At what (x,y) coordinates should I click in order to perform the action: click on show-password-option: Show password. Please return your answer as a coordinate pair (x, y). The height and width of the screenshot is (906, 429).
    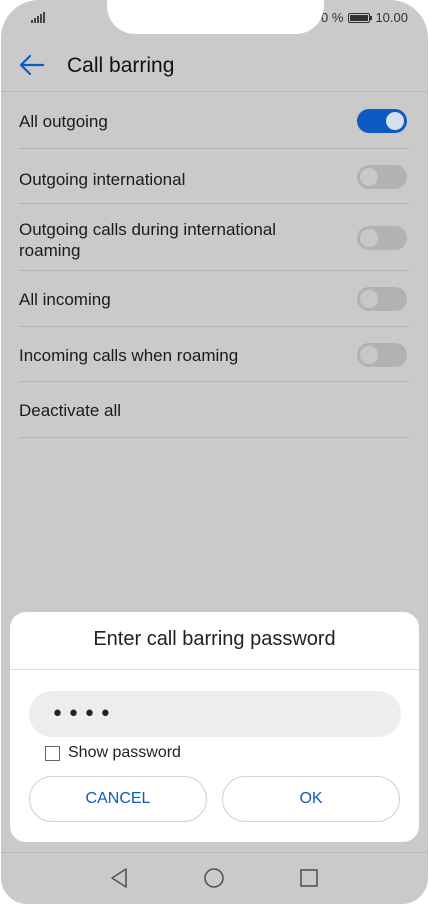
    Looking at the image, I should click on (113, 753).